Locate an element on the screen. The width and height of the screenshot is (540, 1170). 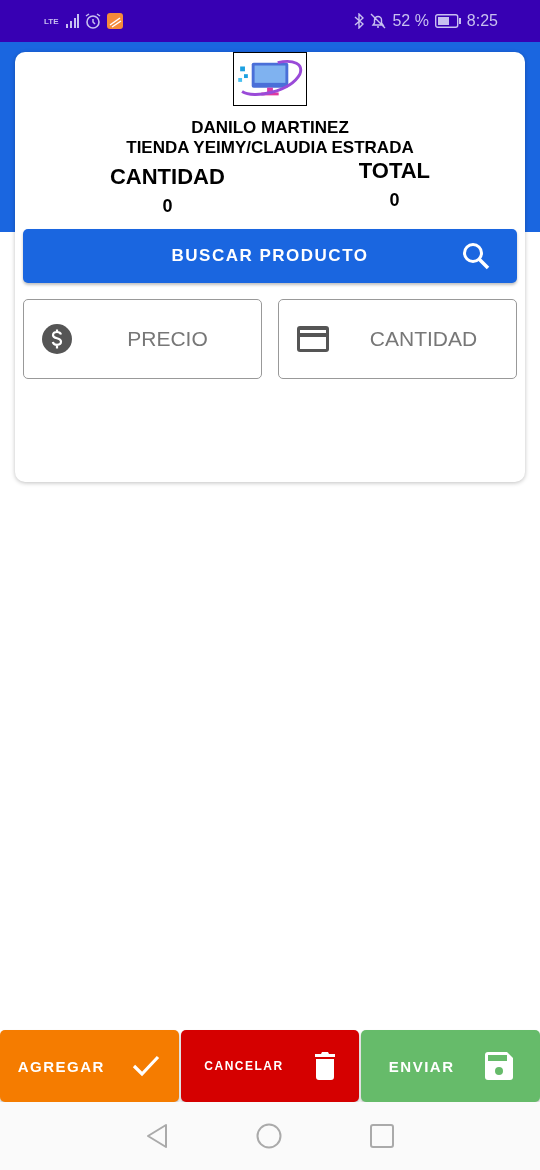
save-icon is located at coordinates (498, 1066).